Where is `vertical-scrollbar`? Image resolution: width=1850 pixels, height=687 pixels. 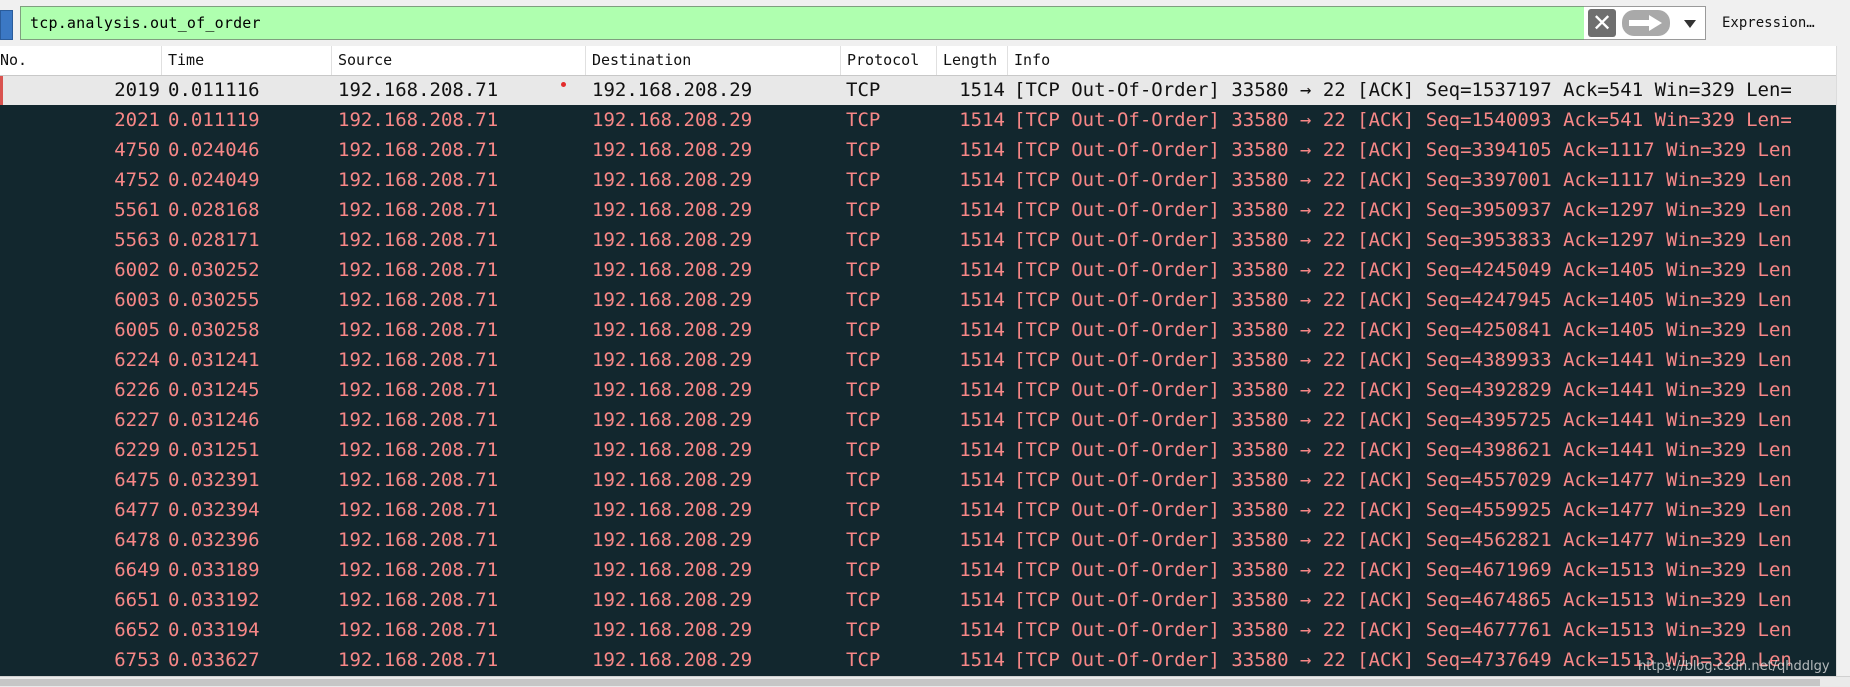
vertical-scrollbar is located at coordinates (1843, 361).